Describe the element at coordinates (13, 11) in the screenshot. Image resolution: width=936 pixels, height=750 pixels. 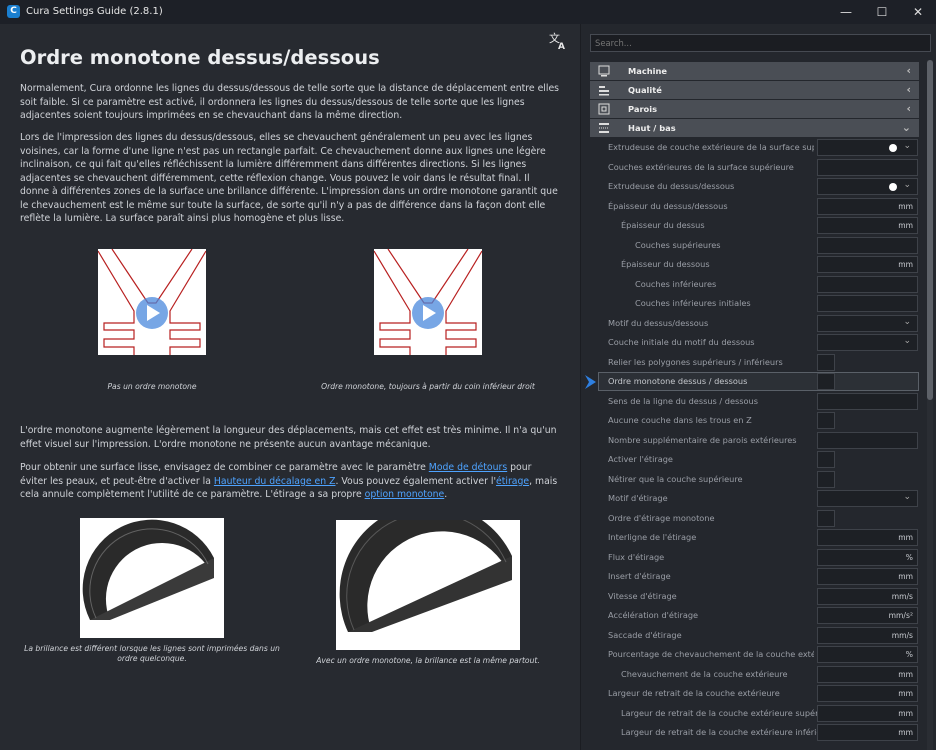
I see `app-icon: C` at that location.